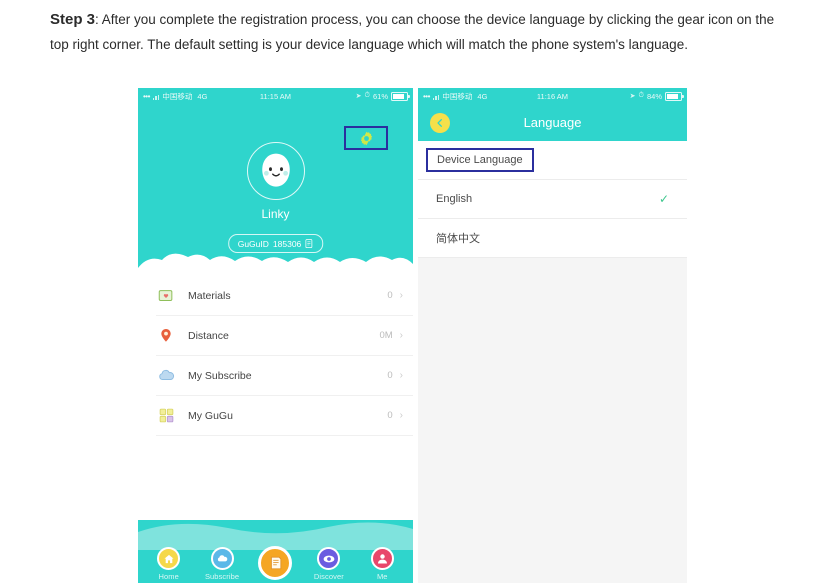  Describe the element at coordinates (73, 19) in the screenshot. I see `step-label: Step 3` at that location.